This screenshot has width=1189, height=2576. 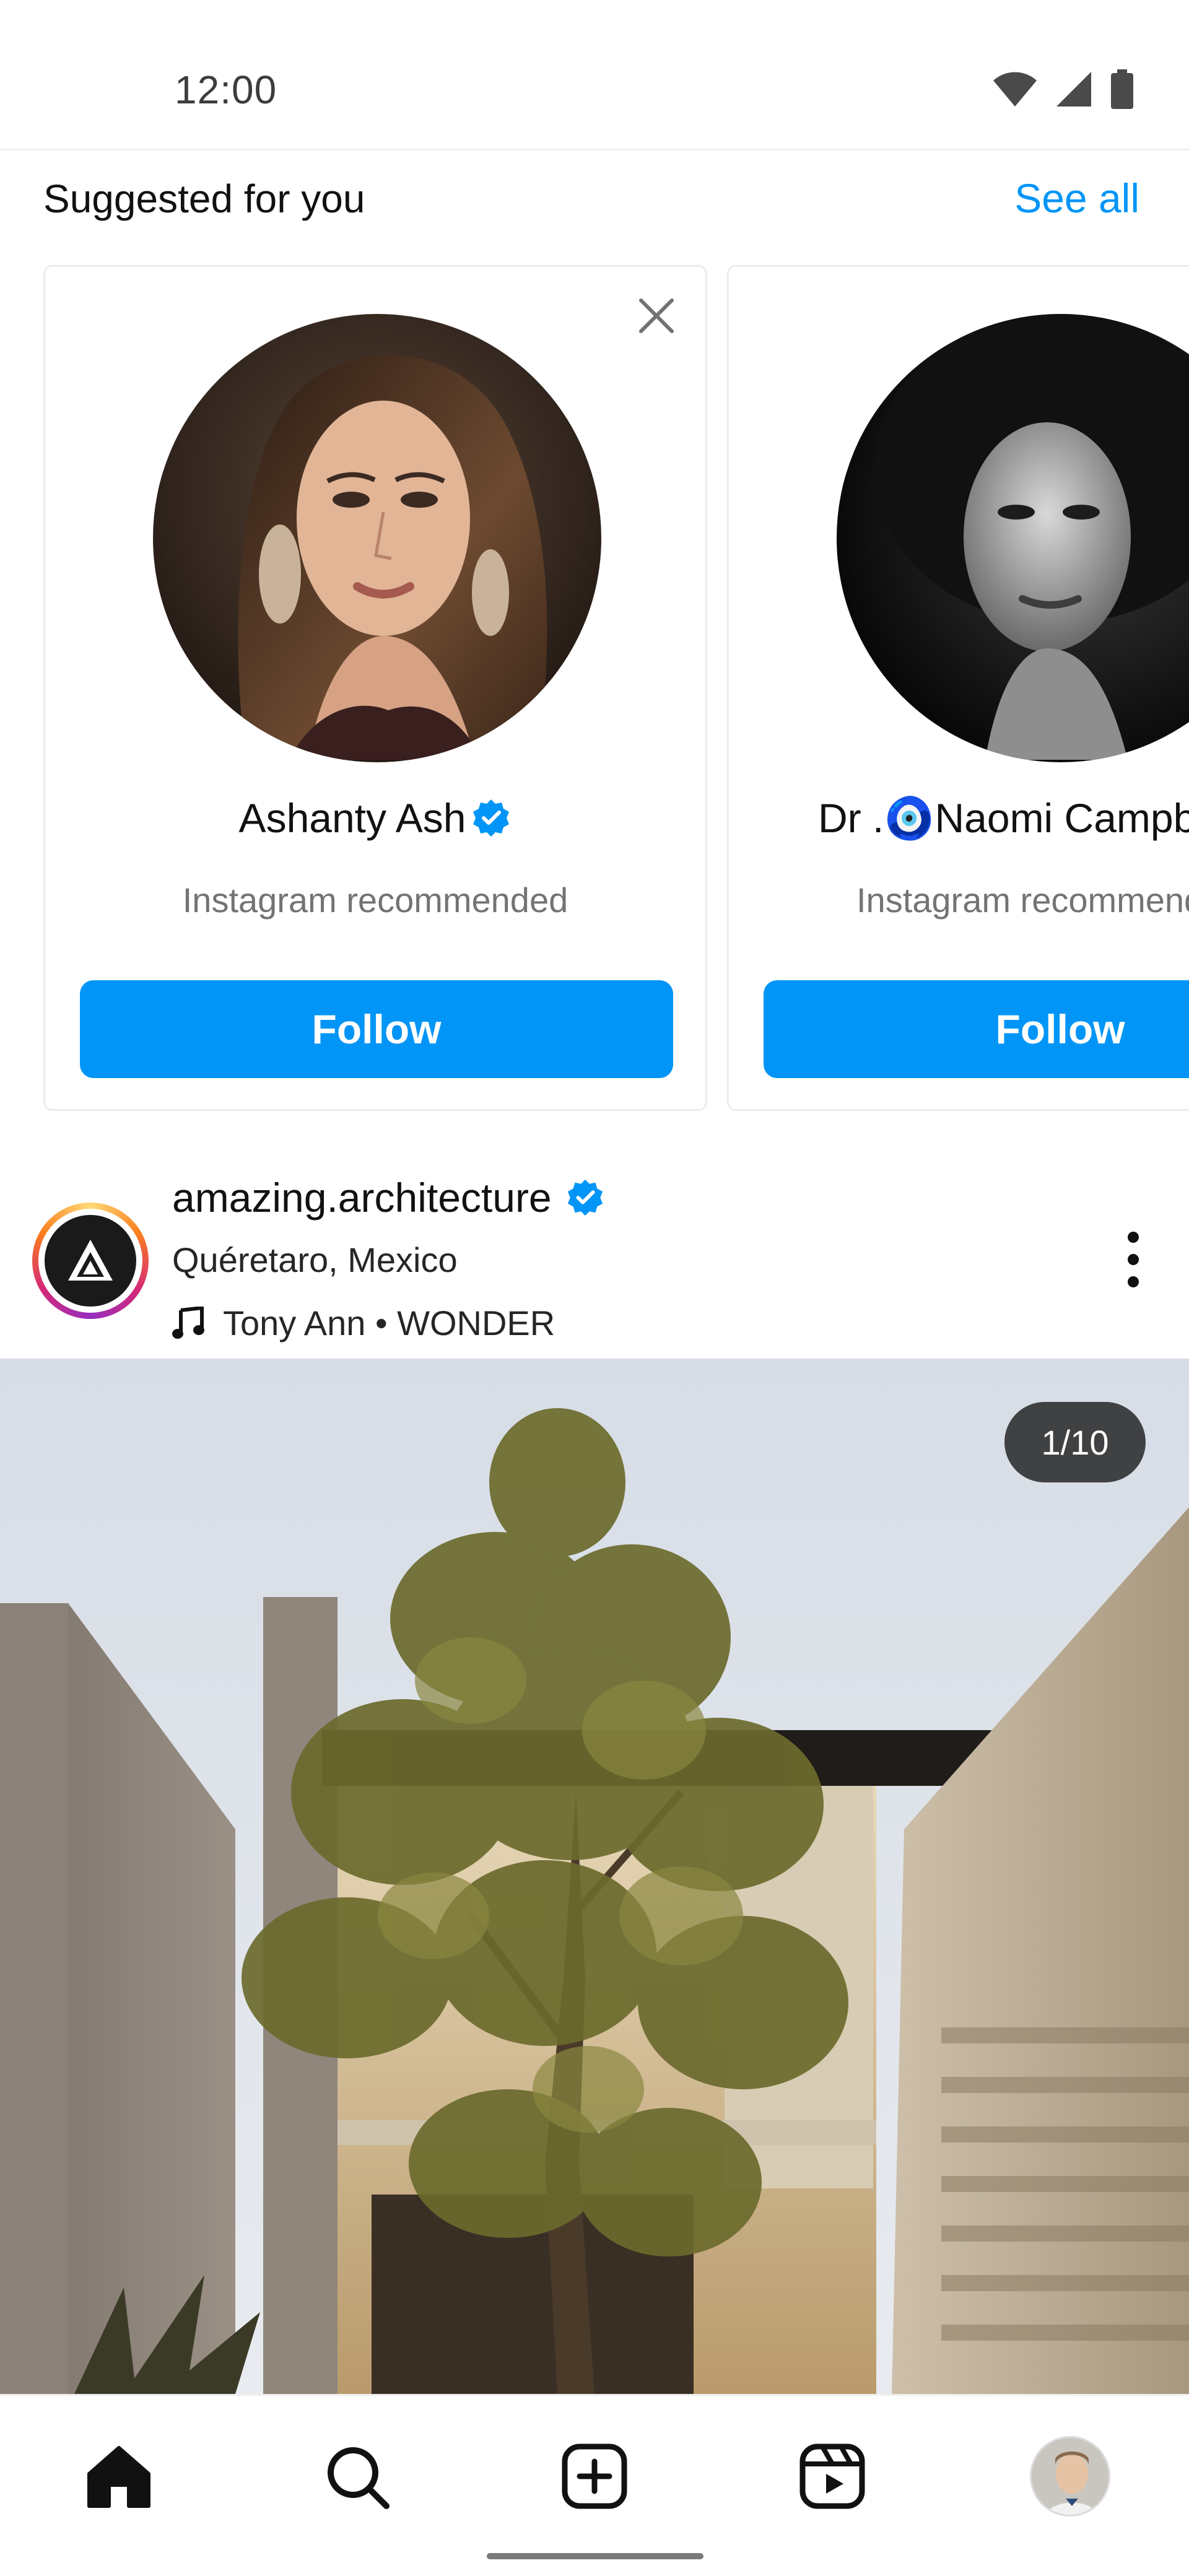 I want to click on post-author-avatar, so click(x=90, y=1261).